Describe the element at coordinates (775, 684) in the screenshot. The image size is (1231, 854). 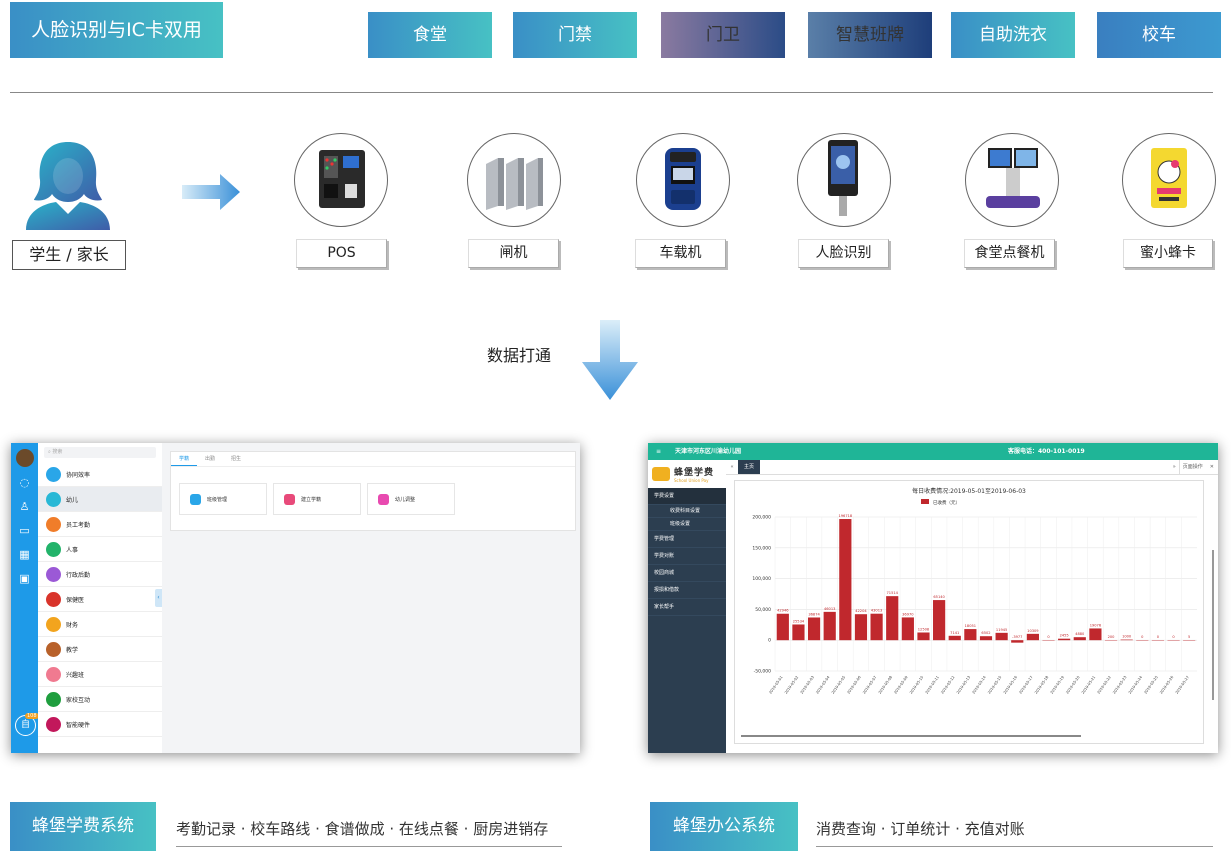
I see `x-tick-label: 2019-05-01` at that location.